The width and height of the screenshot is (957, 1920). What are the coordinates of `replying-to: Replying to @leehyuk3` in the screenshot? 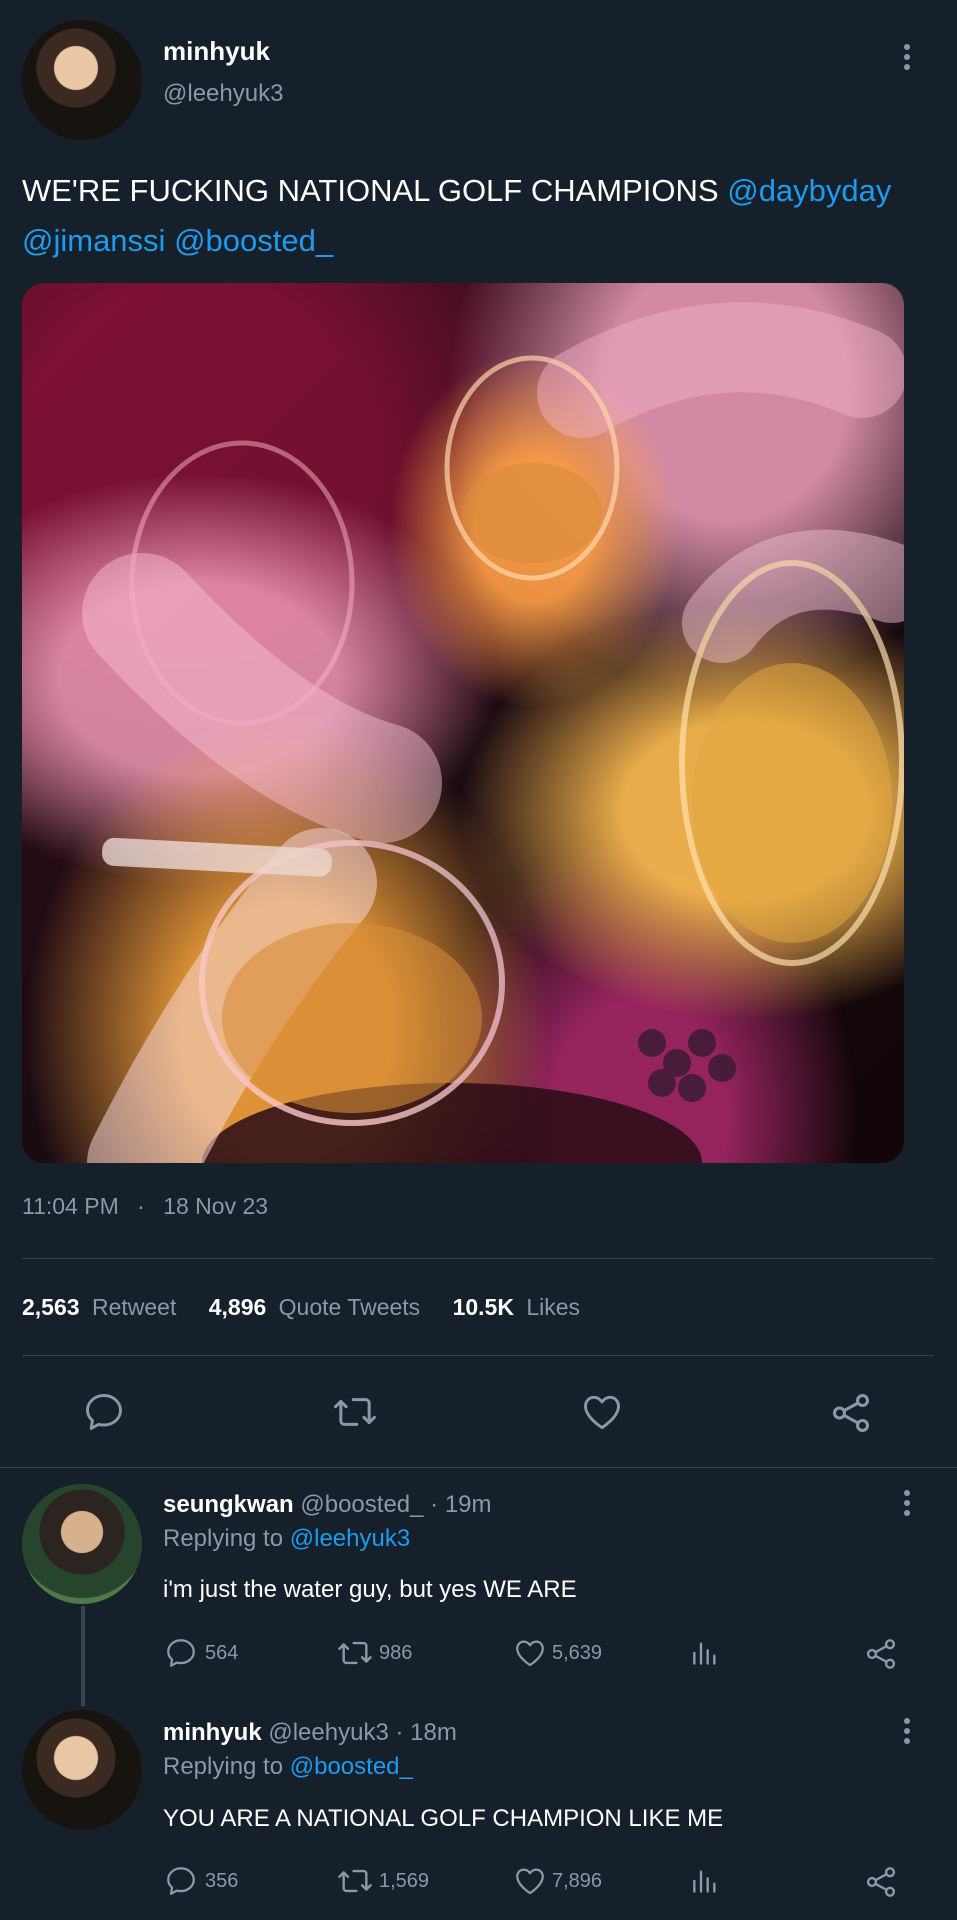 It's located at (286, 1539).